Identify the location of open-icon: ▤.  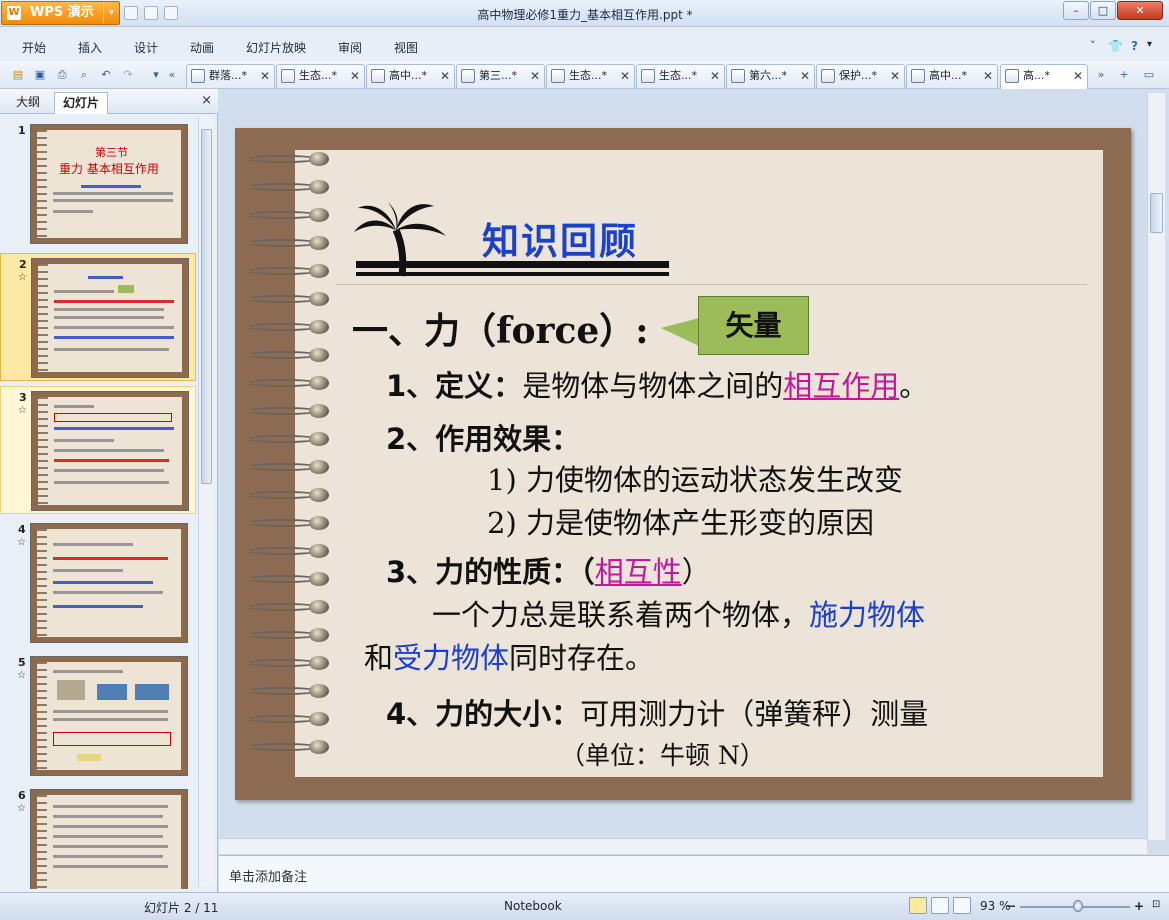
(18, 75).